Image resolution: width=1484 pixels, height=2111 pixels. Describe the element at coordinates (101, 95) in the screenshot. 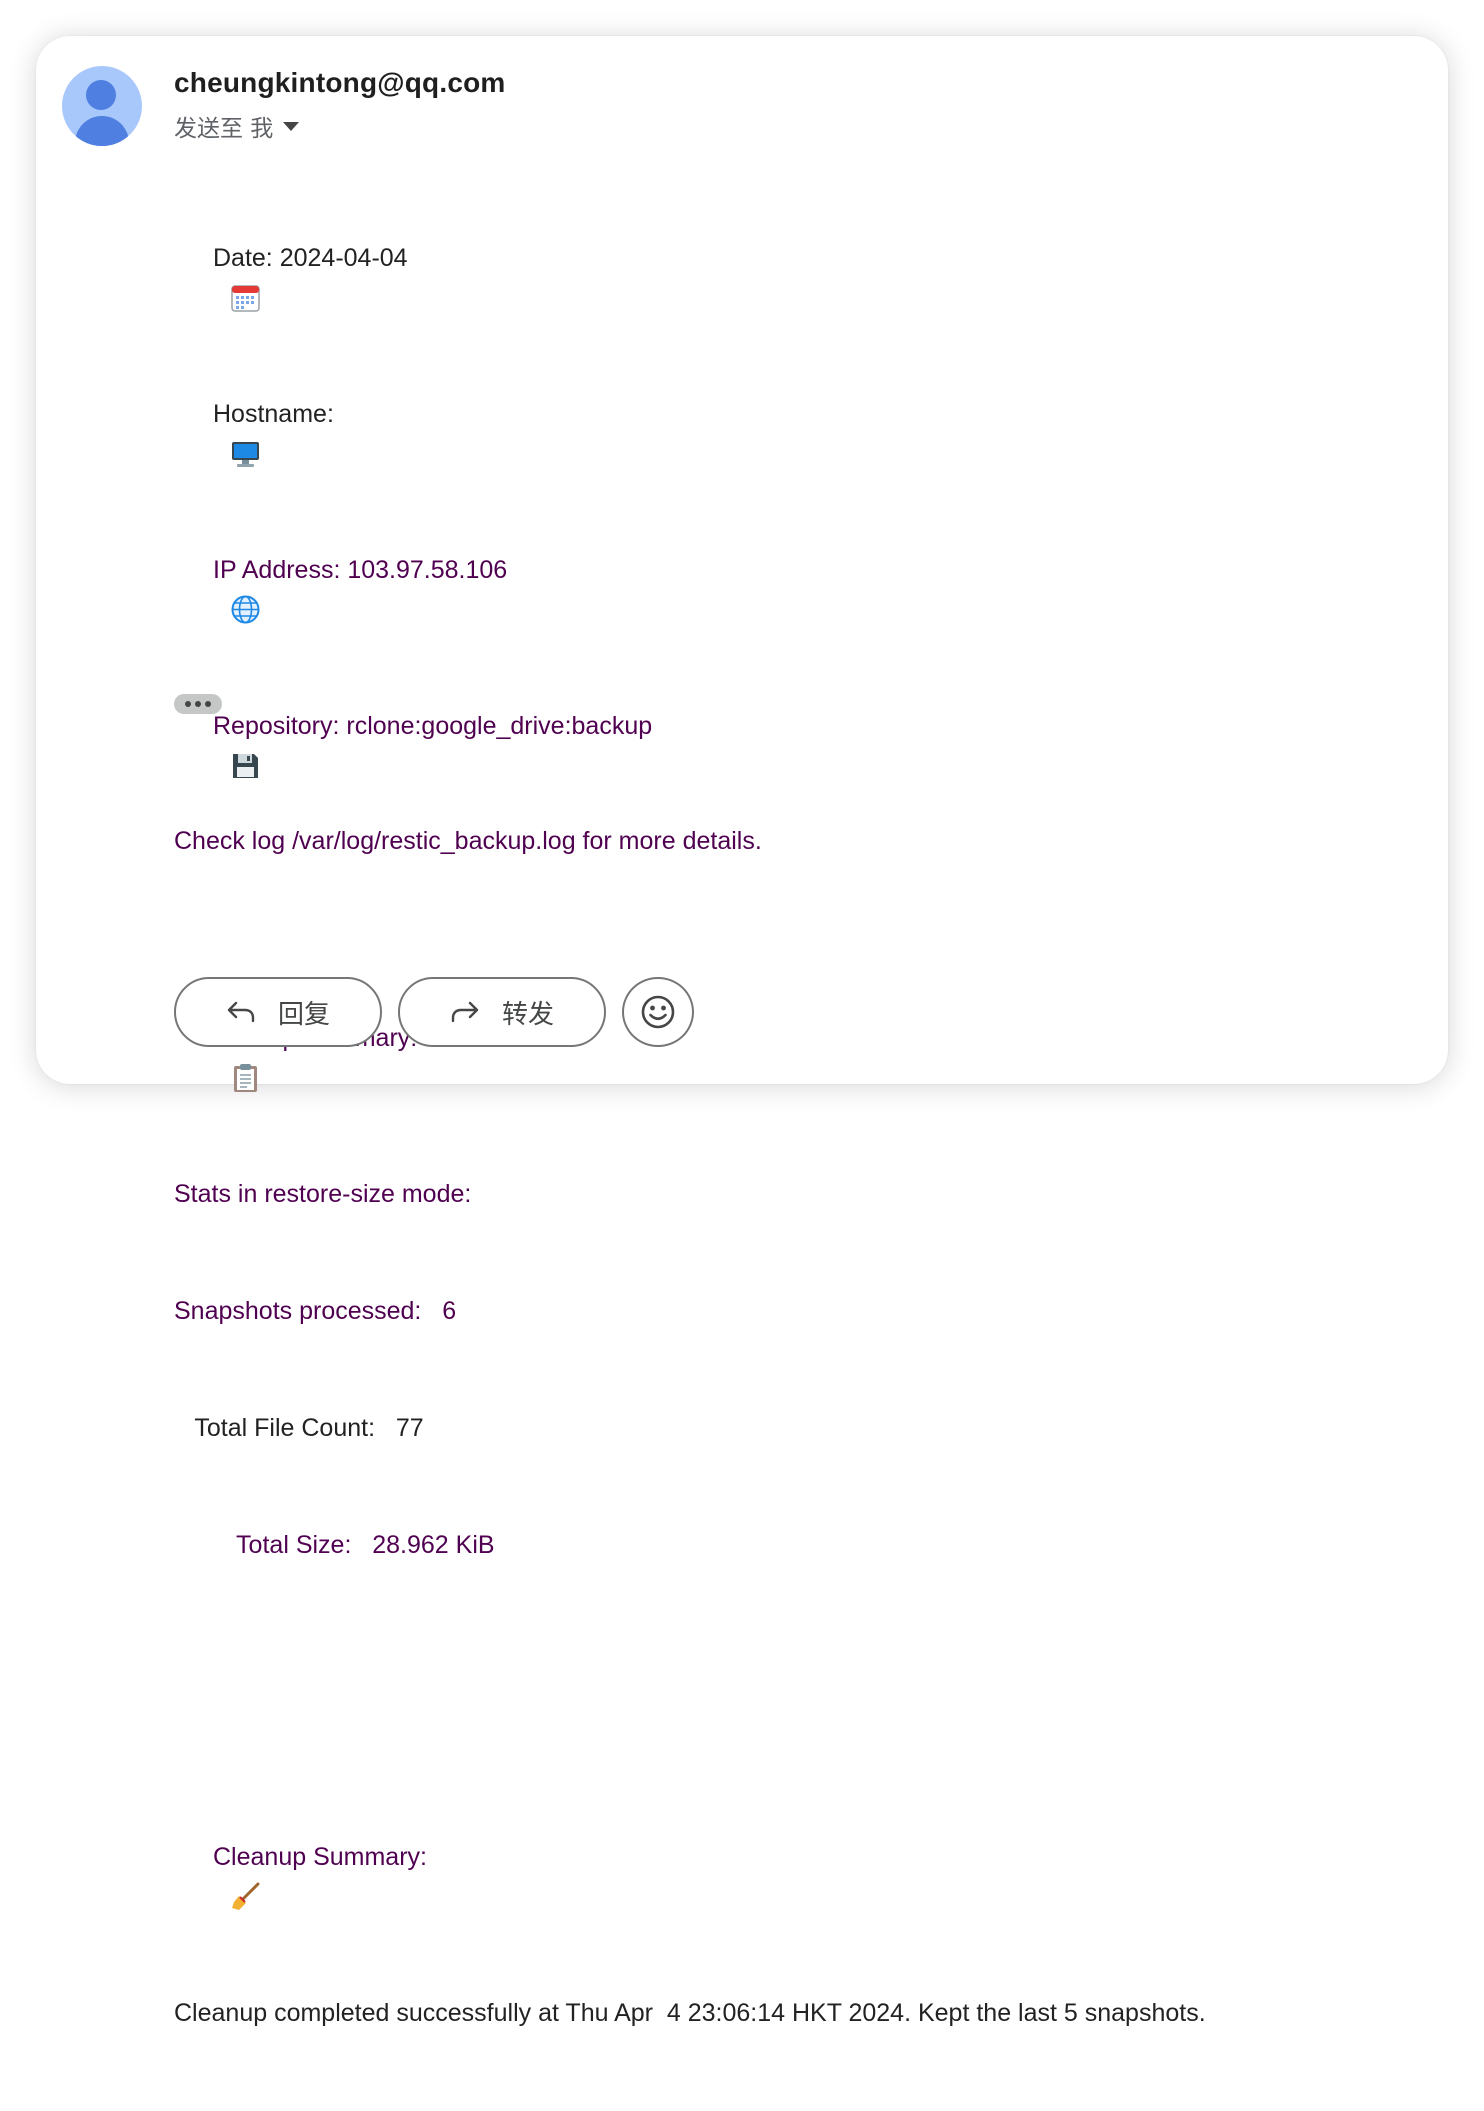

I see `avatar-head-shape` at that location.